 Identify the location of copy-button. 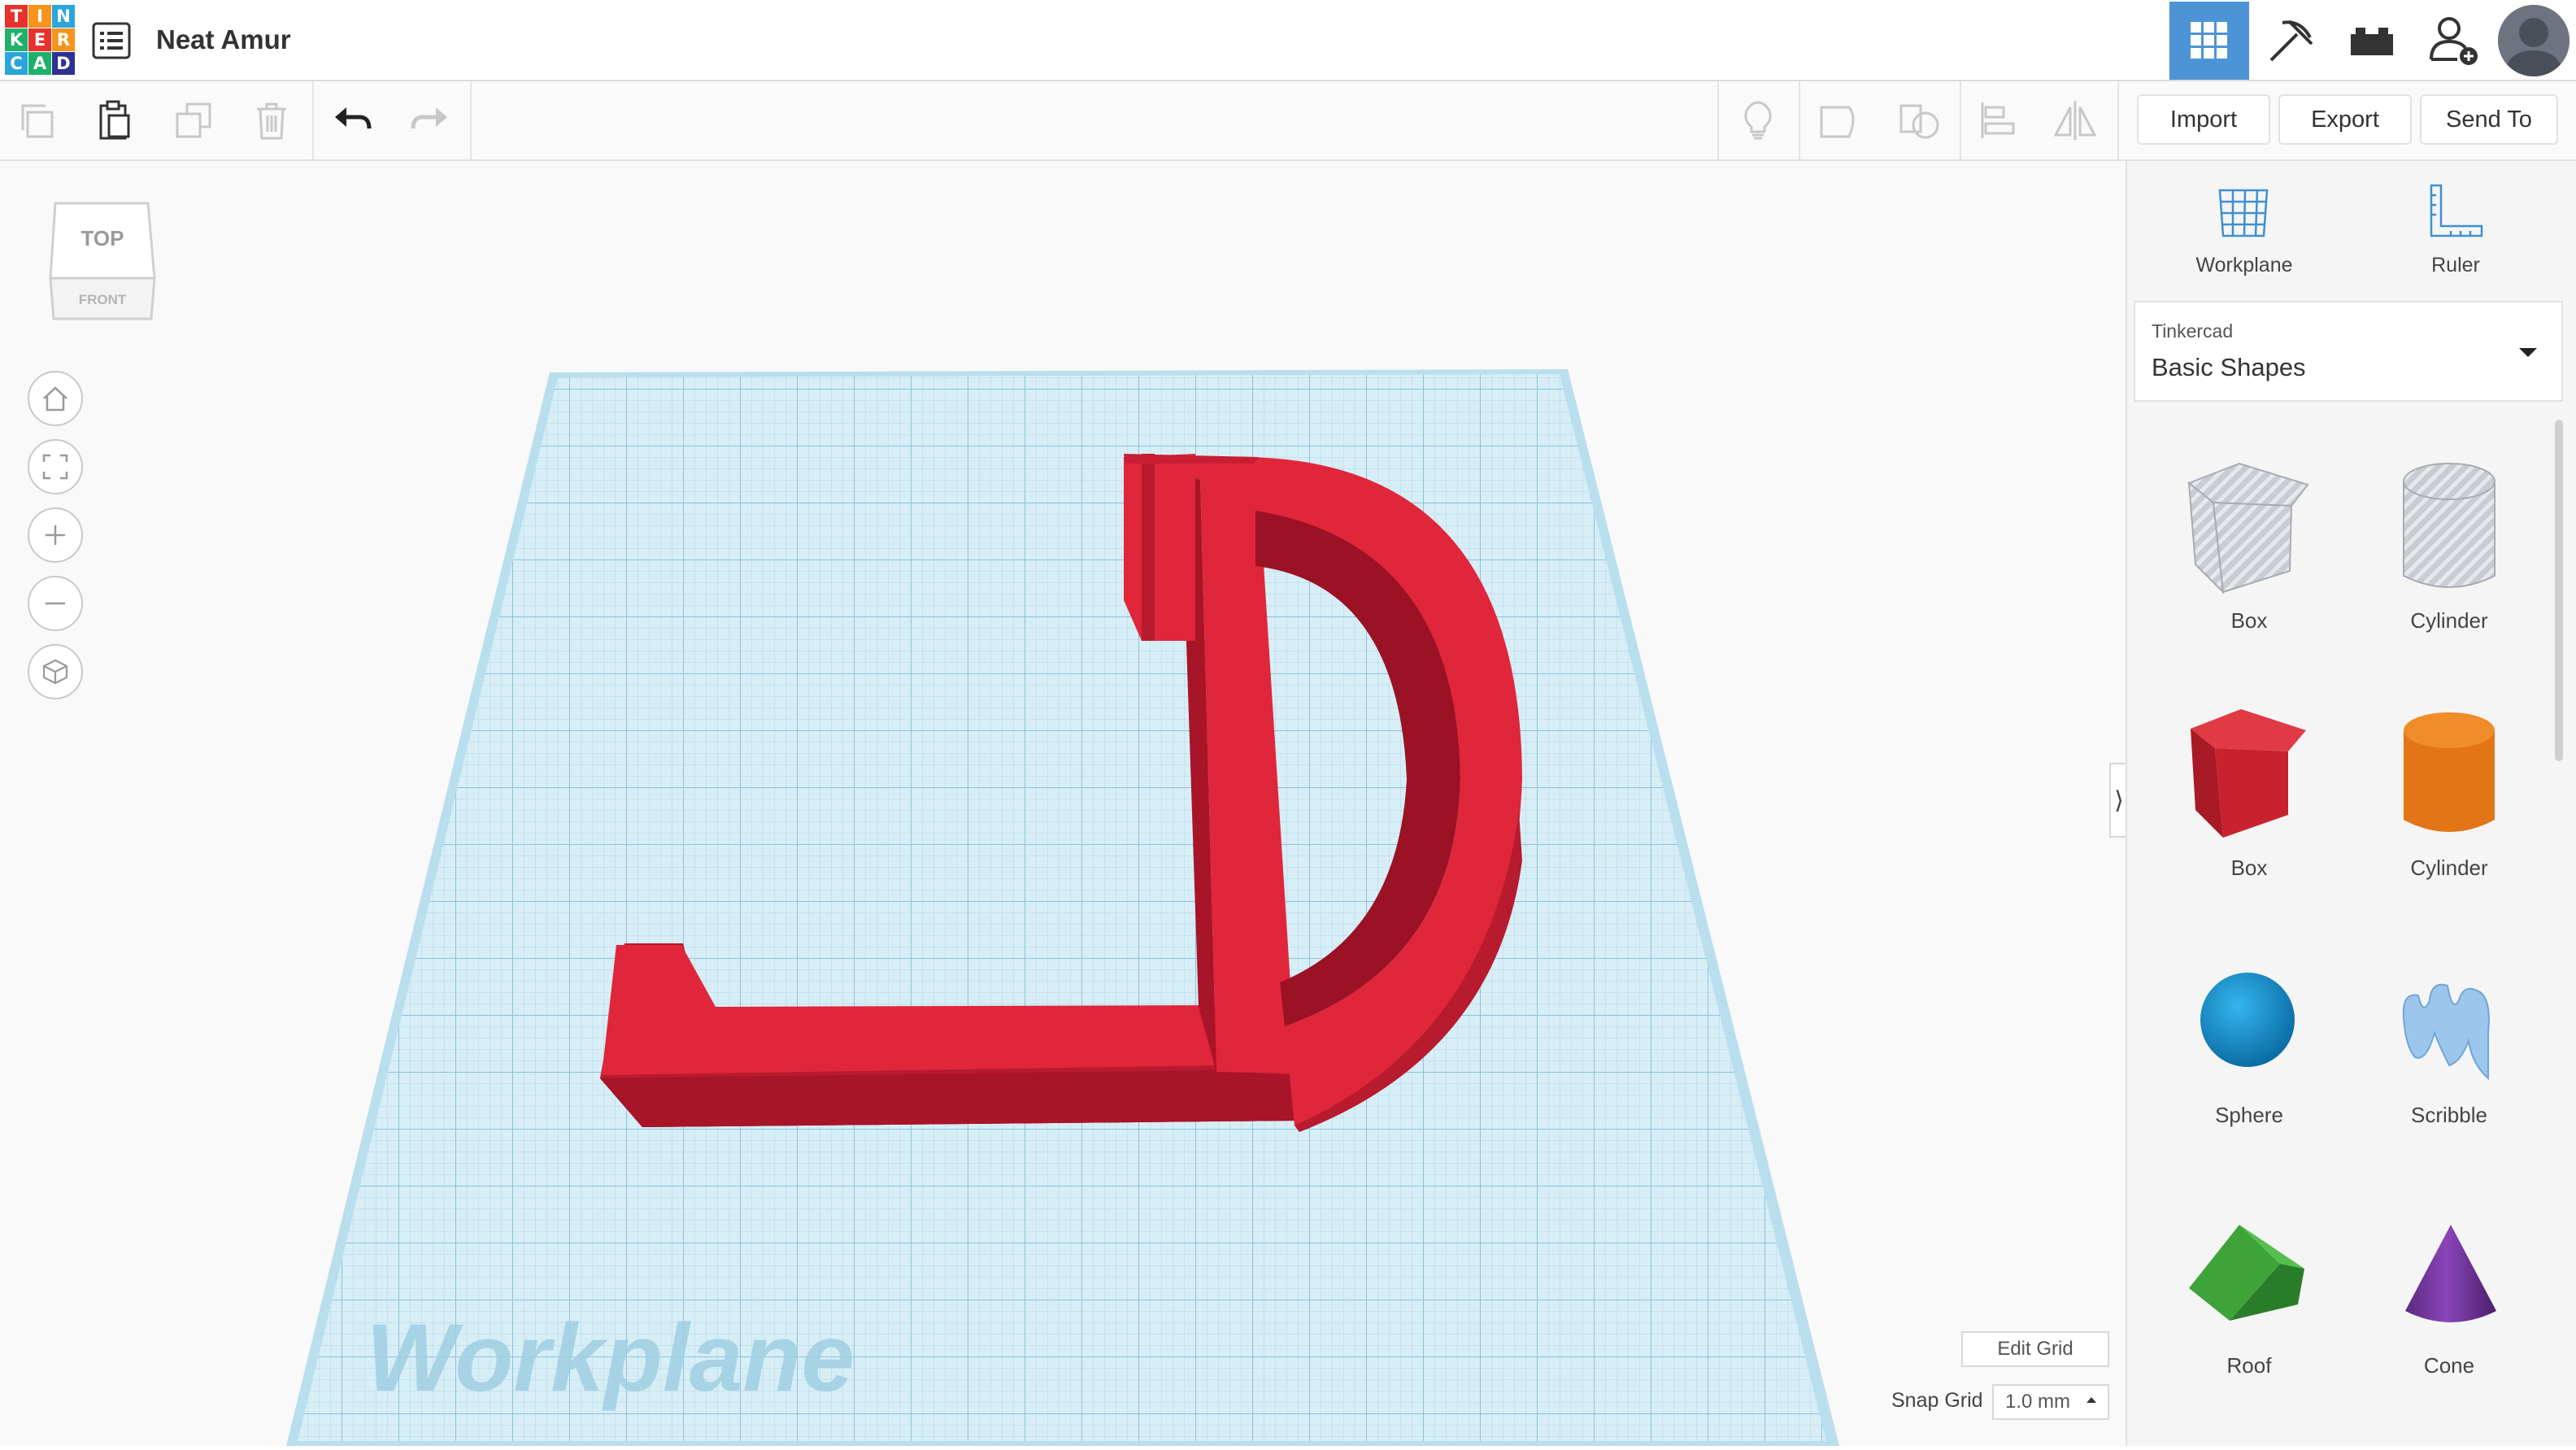
(38, 121).